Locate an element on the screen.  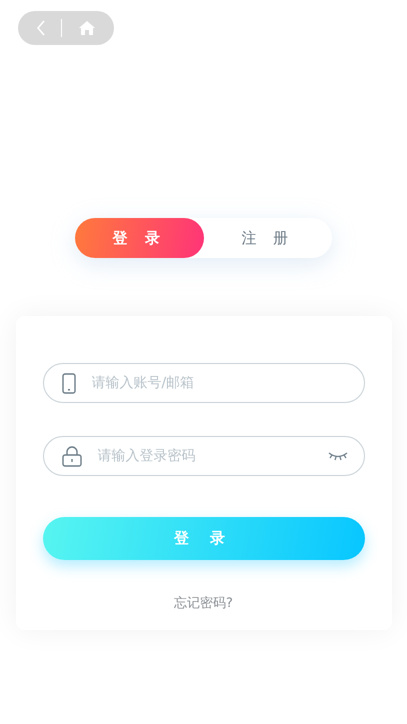
lock-icon is located at coordinates (72, 456).